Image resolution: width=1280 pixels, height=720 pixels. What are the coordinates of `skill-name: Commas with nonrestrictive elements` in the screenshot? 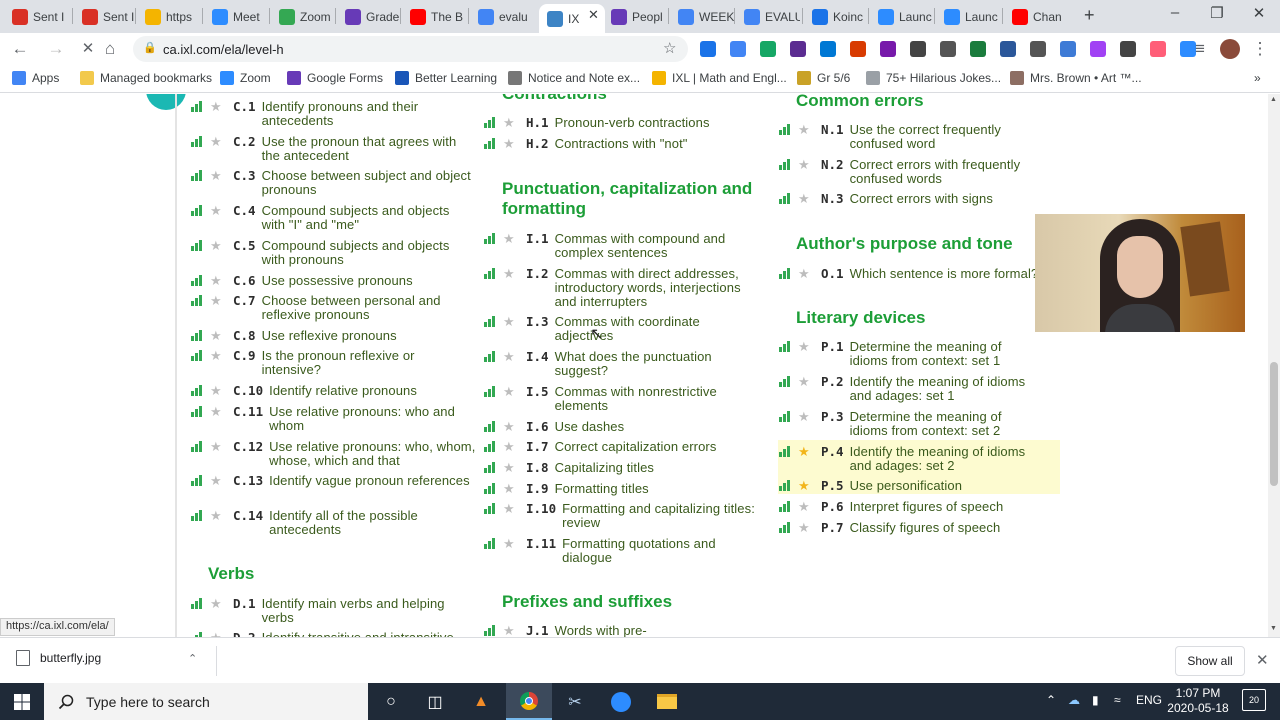 It's located at (657, 399).